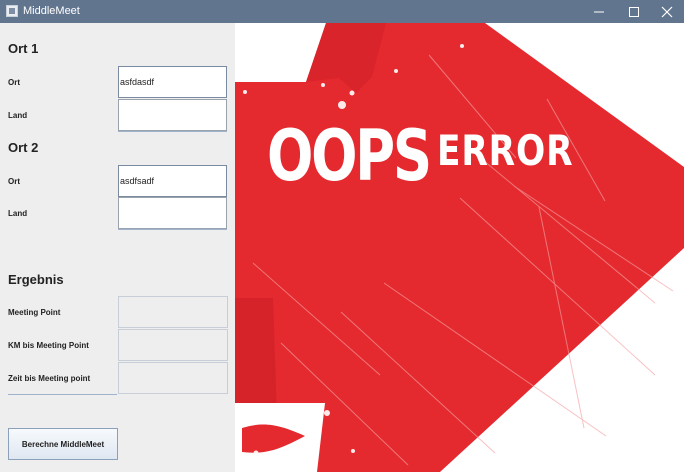 This screenshot has height=472, width=684. Describe the element at coordinates (36, 279) in the screenshot. I see `section-result-heading: Ergebnis` at that location.